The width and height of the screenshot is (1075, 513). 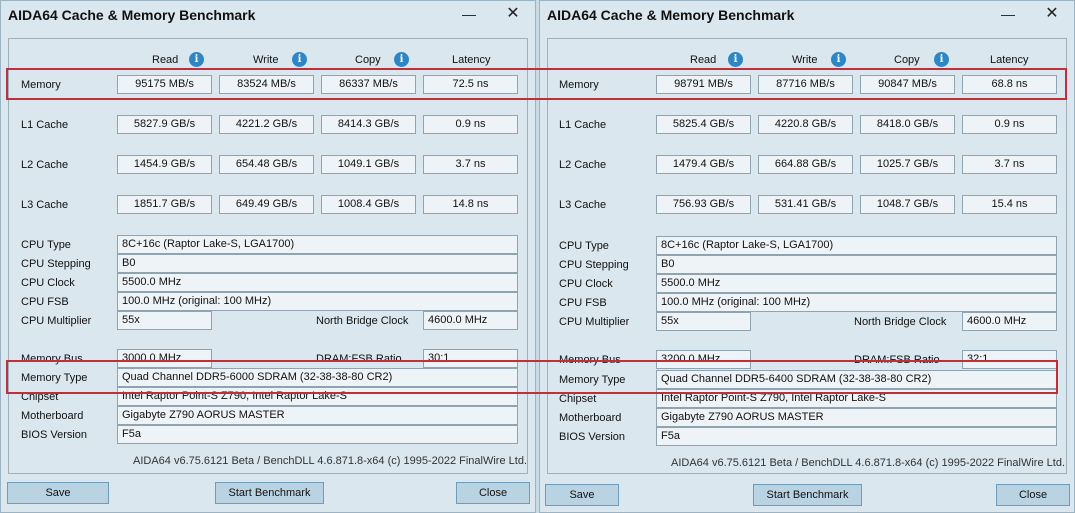 I want to click on l2-read-value: 1454.9 GB/s, so click(x=164, y=164).